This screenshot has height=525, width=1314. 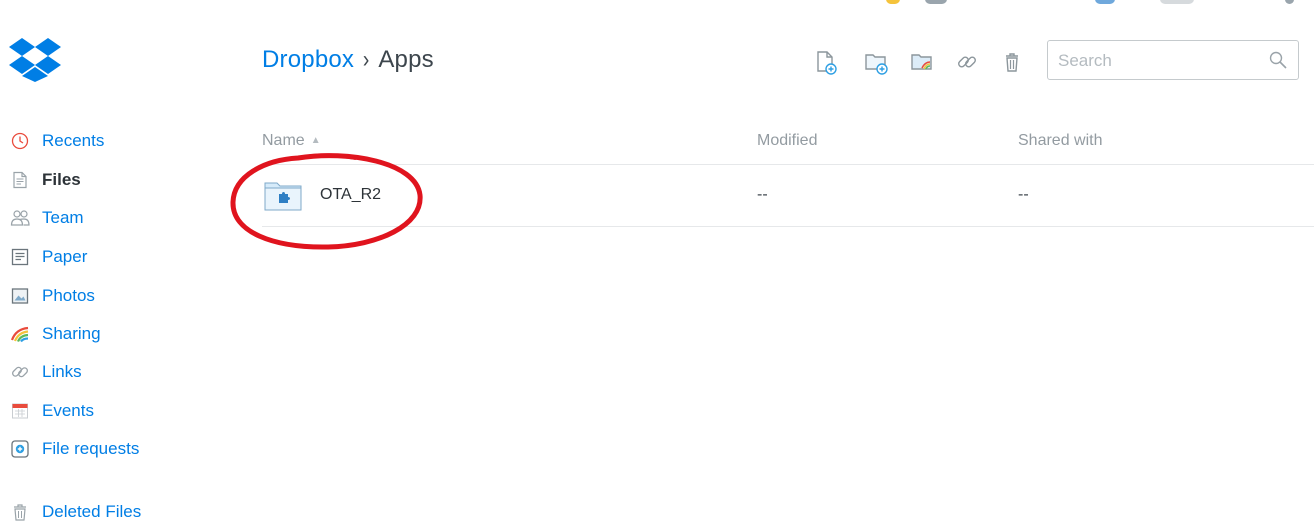 I want to click on column-header-name-label: Name, so click(x=283, y=140).